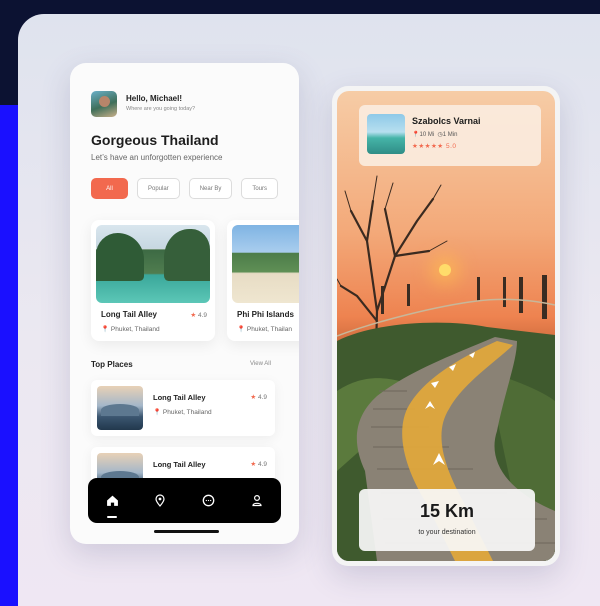  Describe the element at coordinates (120, 408) in the screenshot. I see `place-thumbnail` at that location.